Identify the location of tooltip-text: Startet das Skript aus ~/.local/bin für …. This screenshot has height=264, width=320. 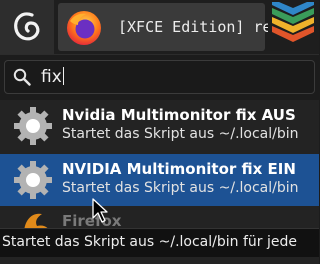
(149, 242).